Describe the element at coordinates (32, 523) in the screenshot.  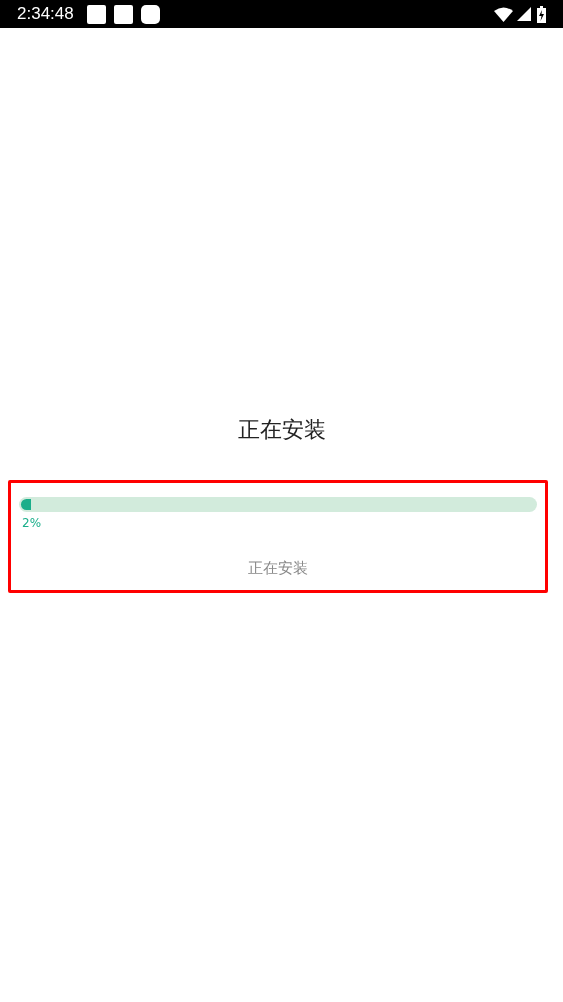
I see `progress-percent: 2%` at that location.